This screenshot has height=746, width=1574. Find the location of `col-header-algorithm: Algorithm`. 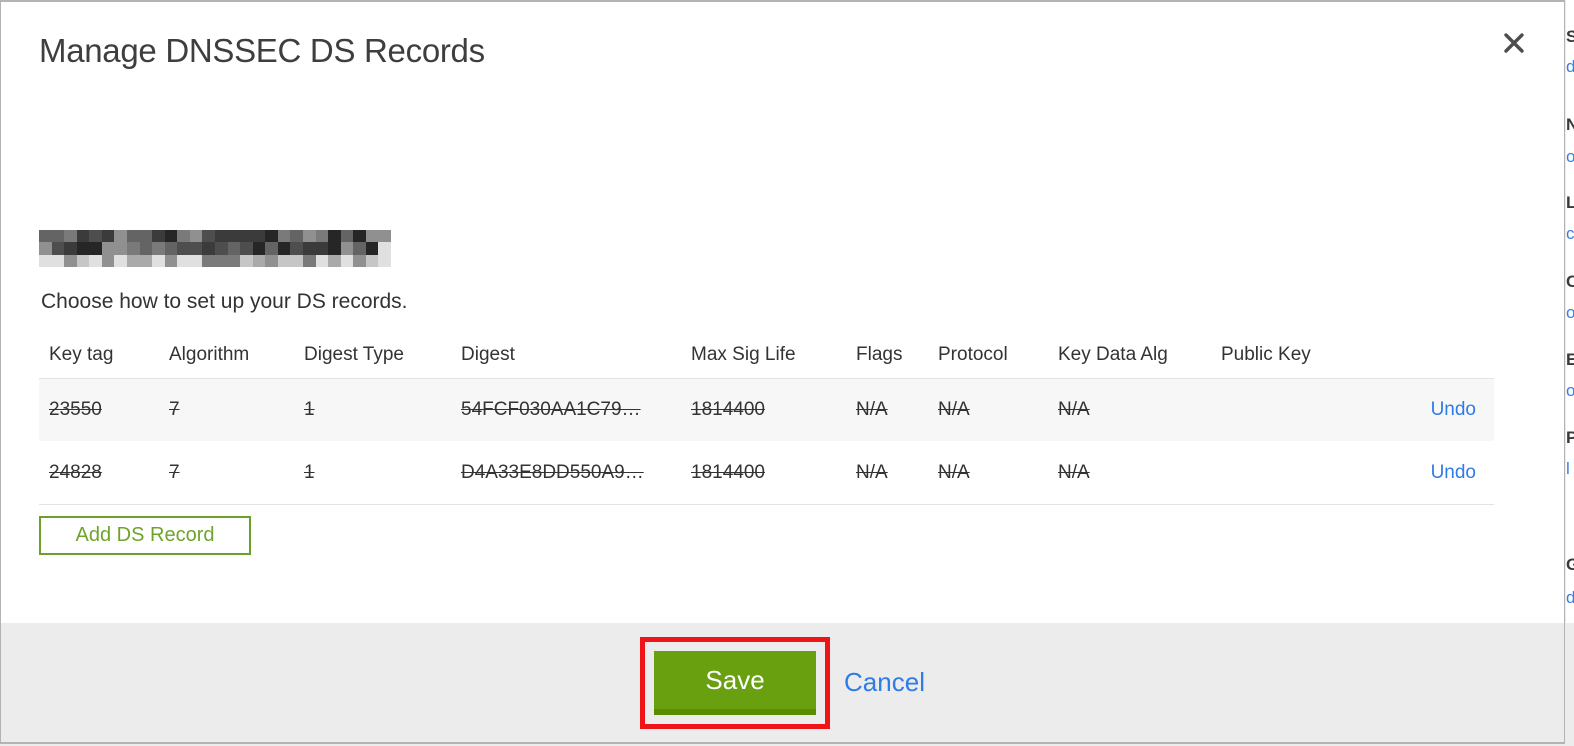

col-header-algorithm: Algorithm is located at coordinates (209, 354).